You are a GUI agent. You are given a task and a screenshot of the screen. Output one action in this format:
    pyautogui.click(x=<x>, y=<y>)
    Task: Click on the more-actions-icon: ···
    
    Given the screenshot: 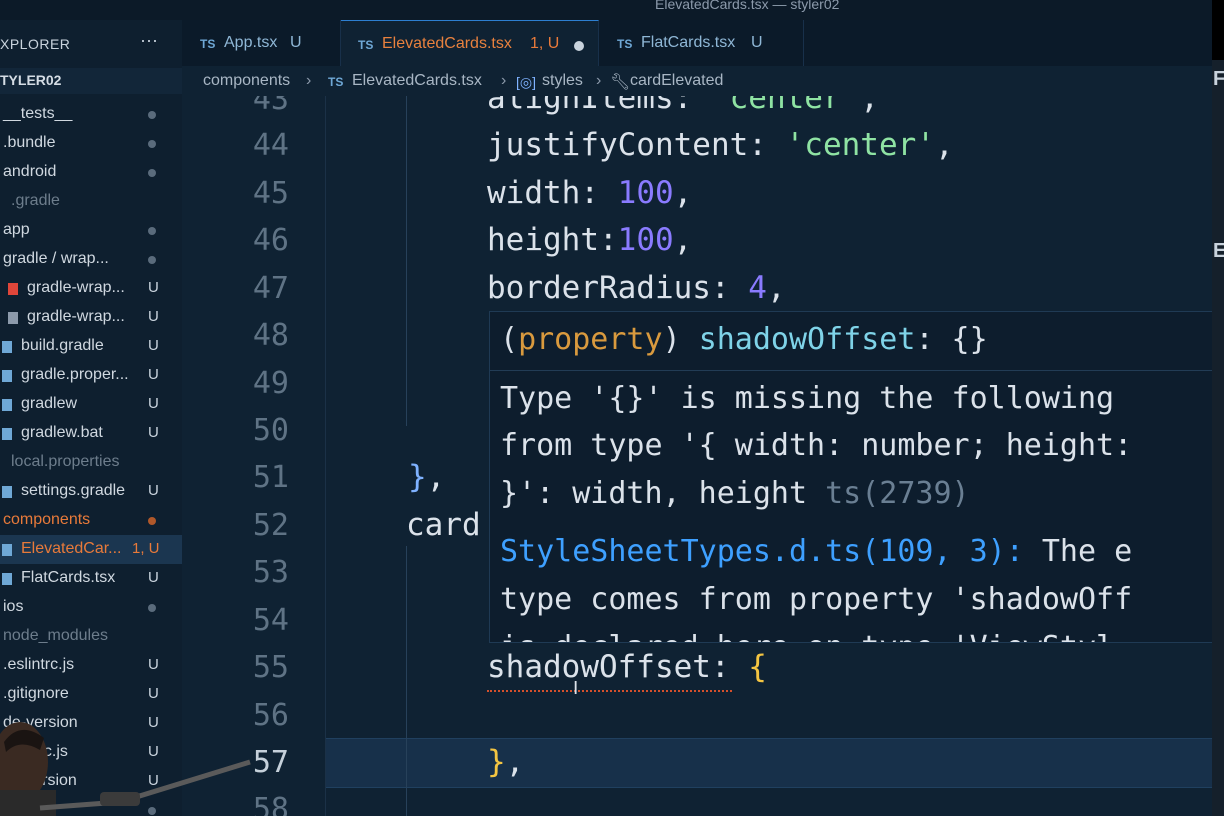 What is the action you would take?
    pyautogui.click(x=149, y=40)
    